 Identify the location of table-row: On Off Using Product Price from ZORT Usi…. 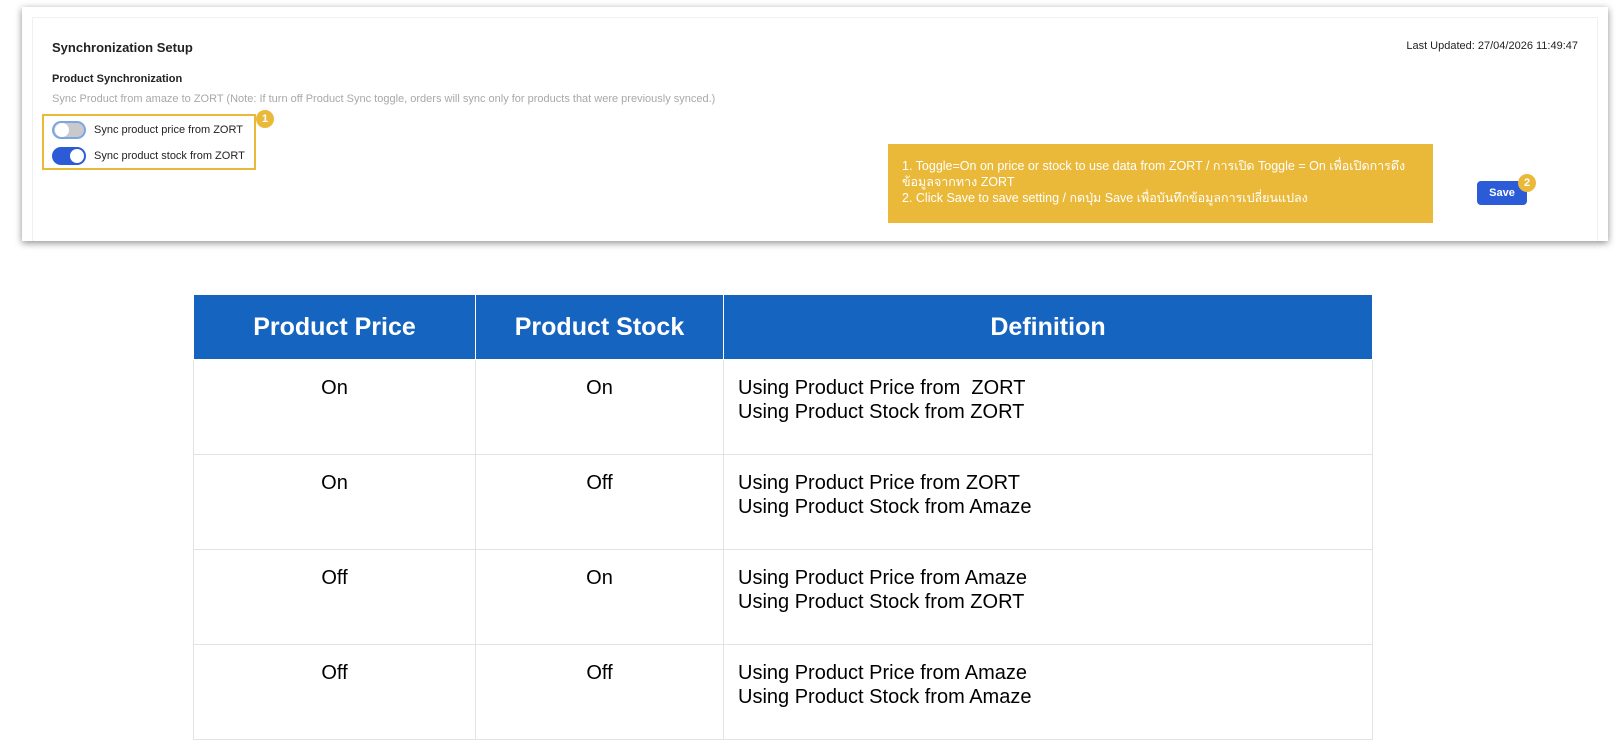
(783, 502).